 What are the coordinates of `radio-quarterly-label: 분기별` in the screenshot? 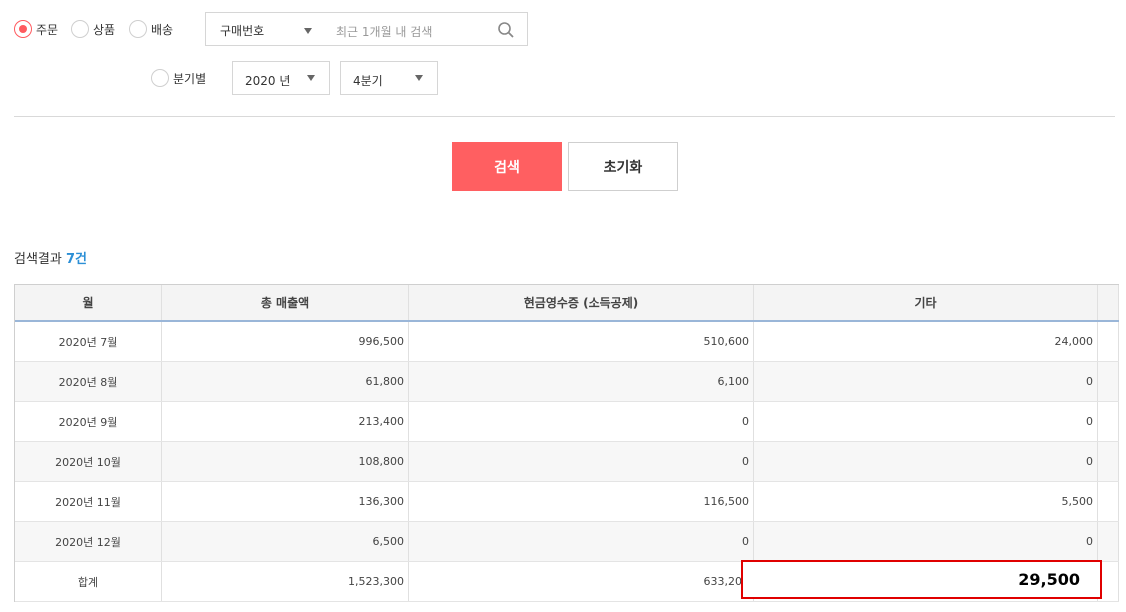 It's located at (190, 78).